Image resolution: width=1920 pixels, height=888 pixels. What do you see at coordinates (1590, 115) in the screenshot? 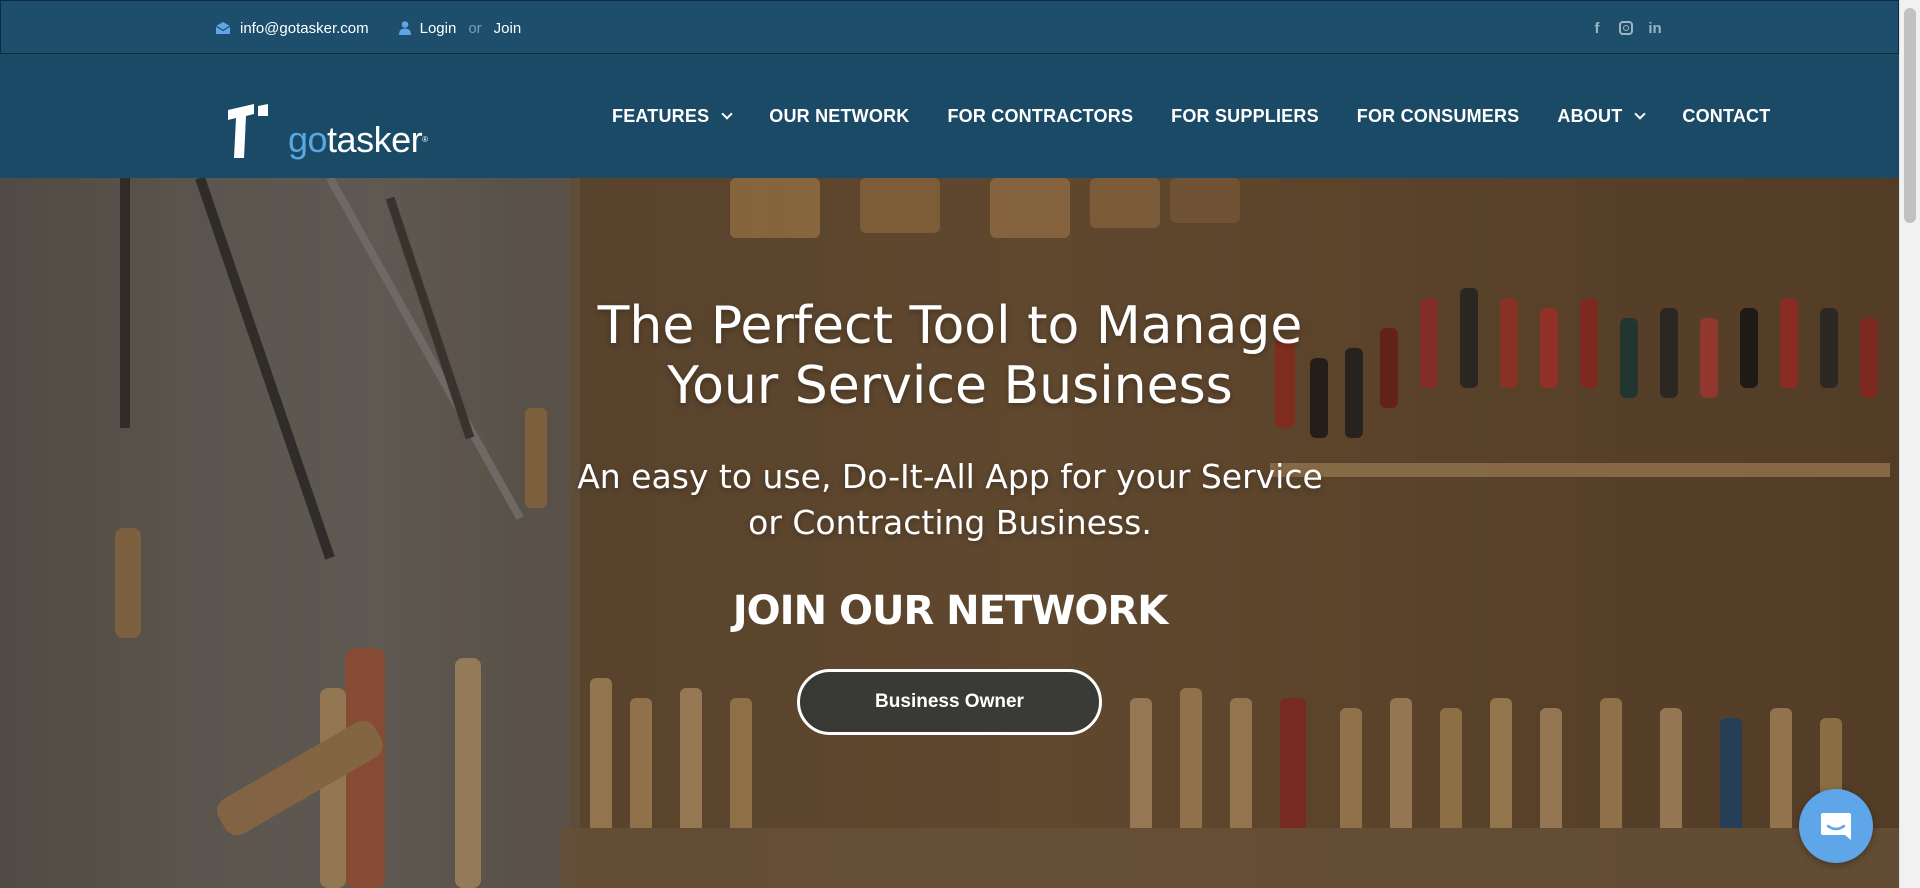
I see `nav-about-label: ABOUT` at bounding box center [1590, 115].